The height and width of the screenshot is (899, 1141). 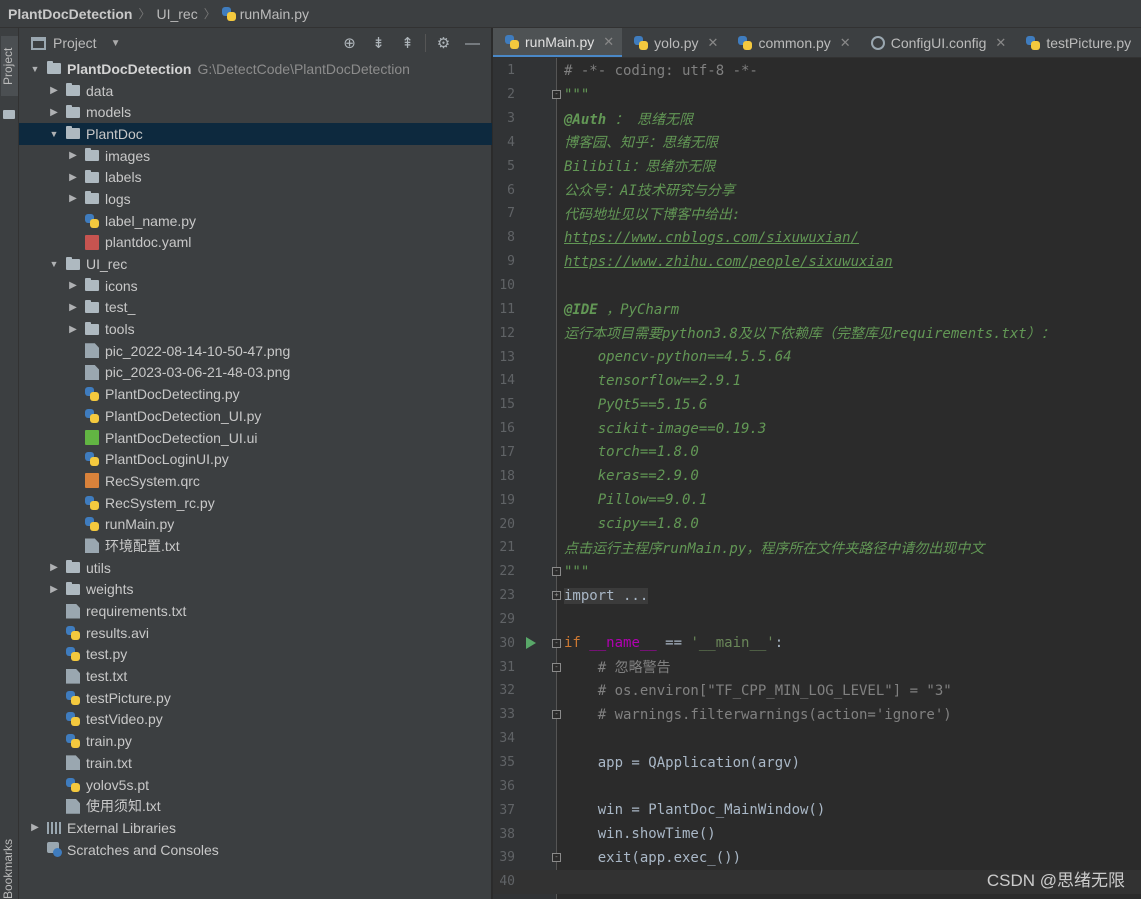 What do you see at coordinates (255, 828) in the screenshot?
I see `tree-item: ▶ External Libraries` at bounding box center [255, 828].